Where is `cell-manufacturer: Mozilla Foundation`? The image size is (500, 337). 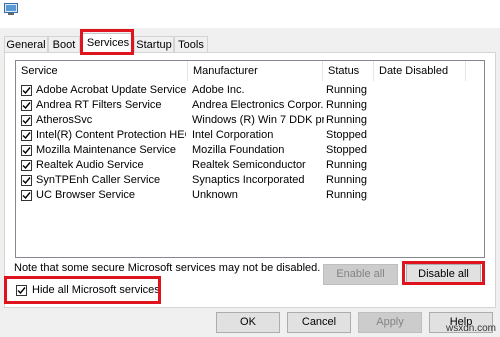
cell-manufacturer: Mozilla Foundation is located at coordinates (238, 150).